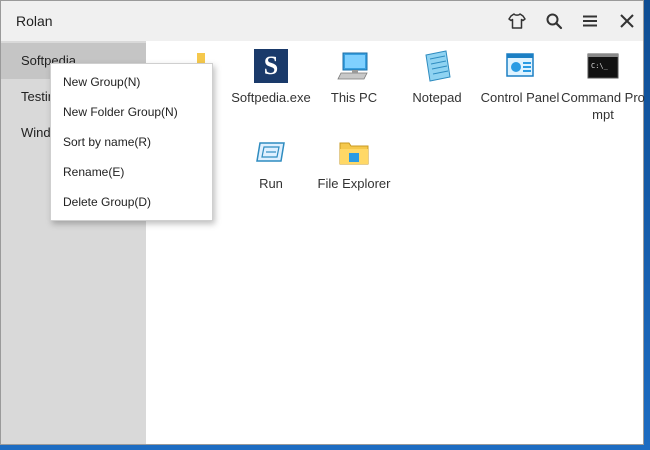 This screenshot has width=650, height=450. Describe the element at coordinates (131, 172) in the screenshot. I see `menu-item-rename: Rename(E)` at that location.